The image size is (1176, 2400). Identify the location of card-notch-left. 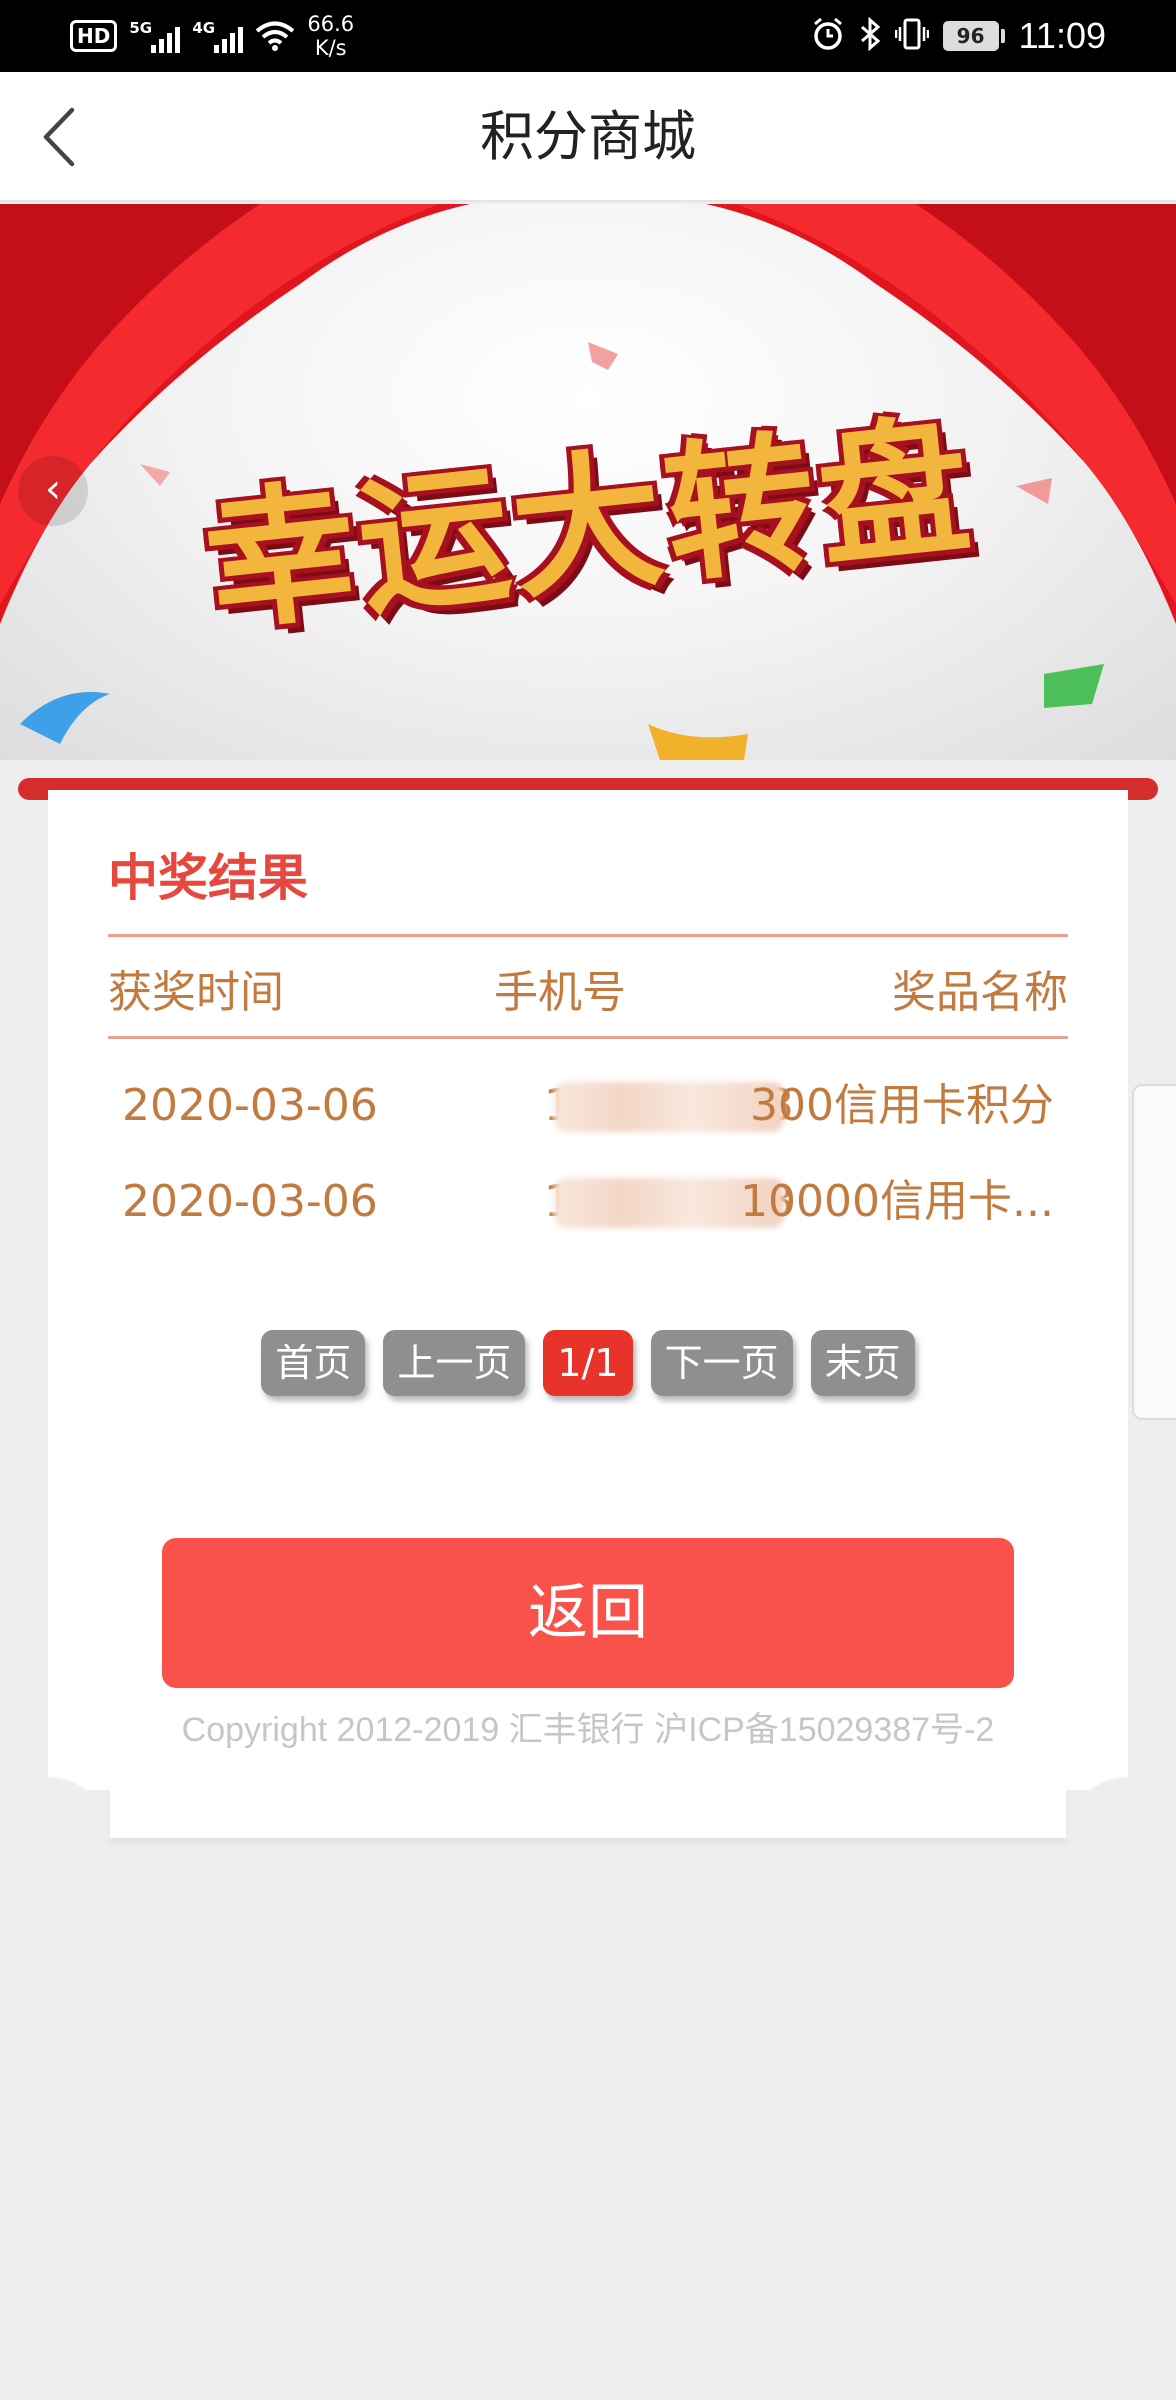
(79, 1807).